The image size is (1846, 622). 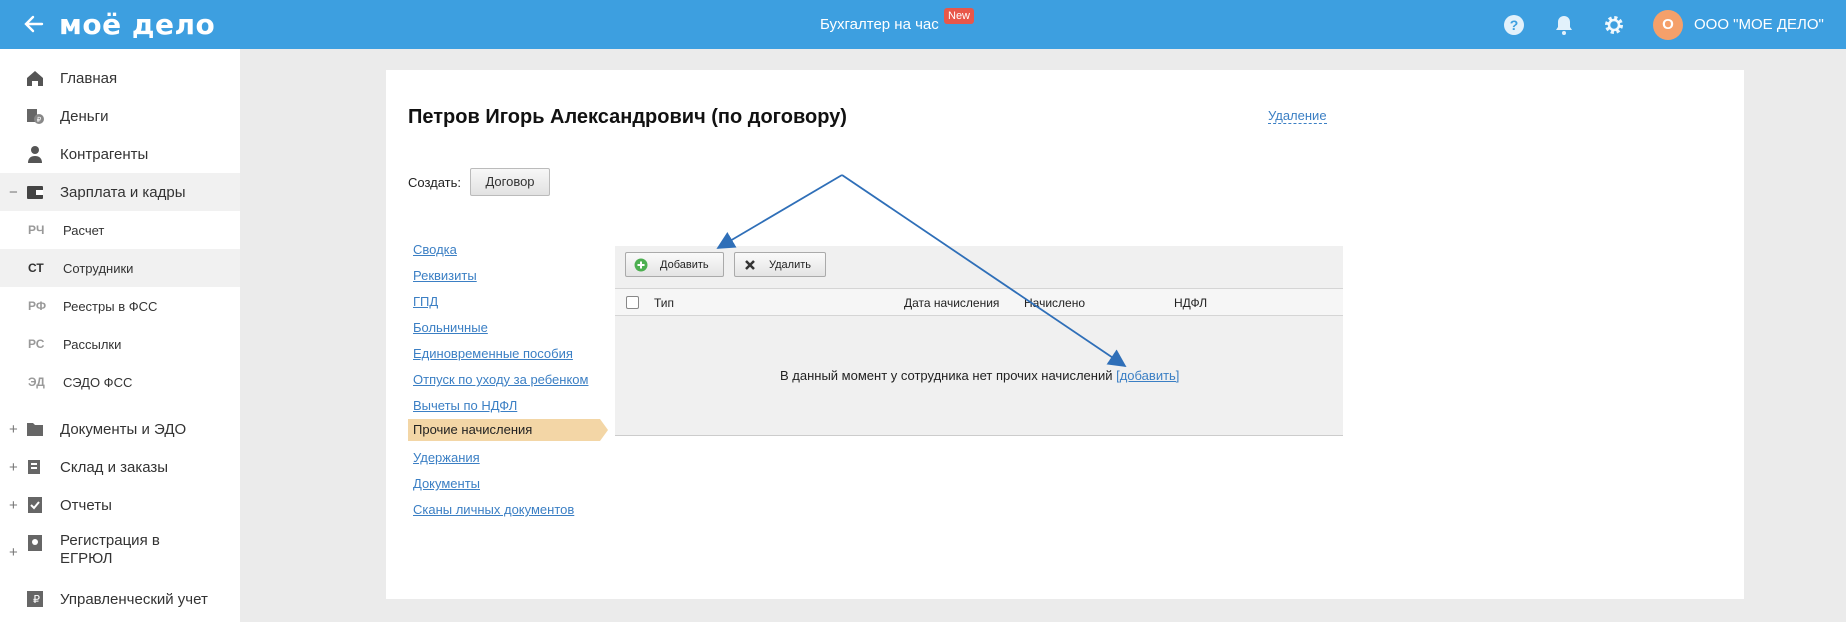 I want to click on arrow-to-add-link, so click(x=984, y=271).